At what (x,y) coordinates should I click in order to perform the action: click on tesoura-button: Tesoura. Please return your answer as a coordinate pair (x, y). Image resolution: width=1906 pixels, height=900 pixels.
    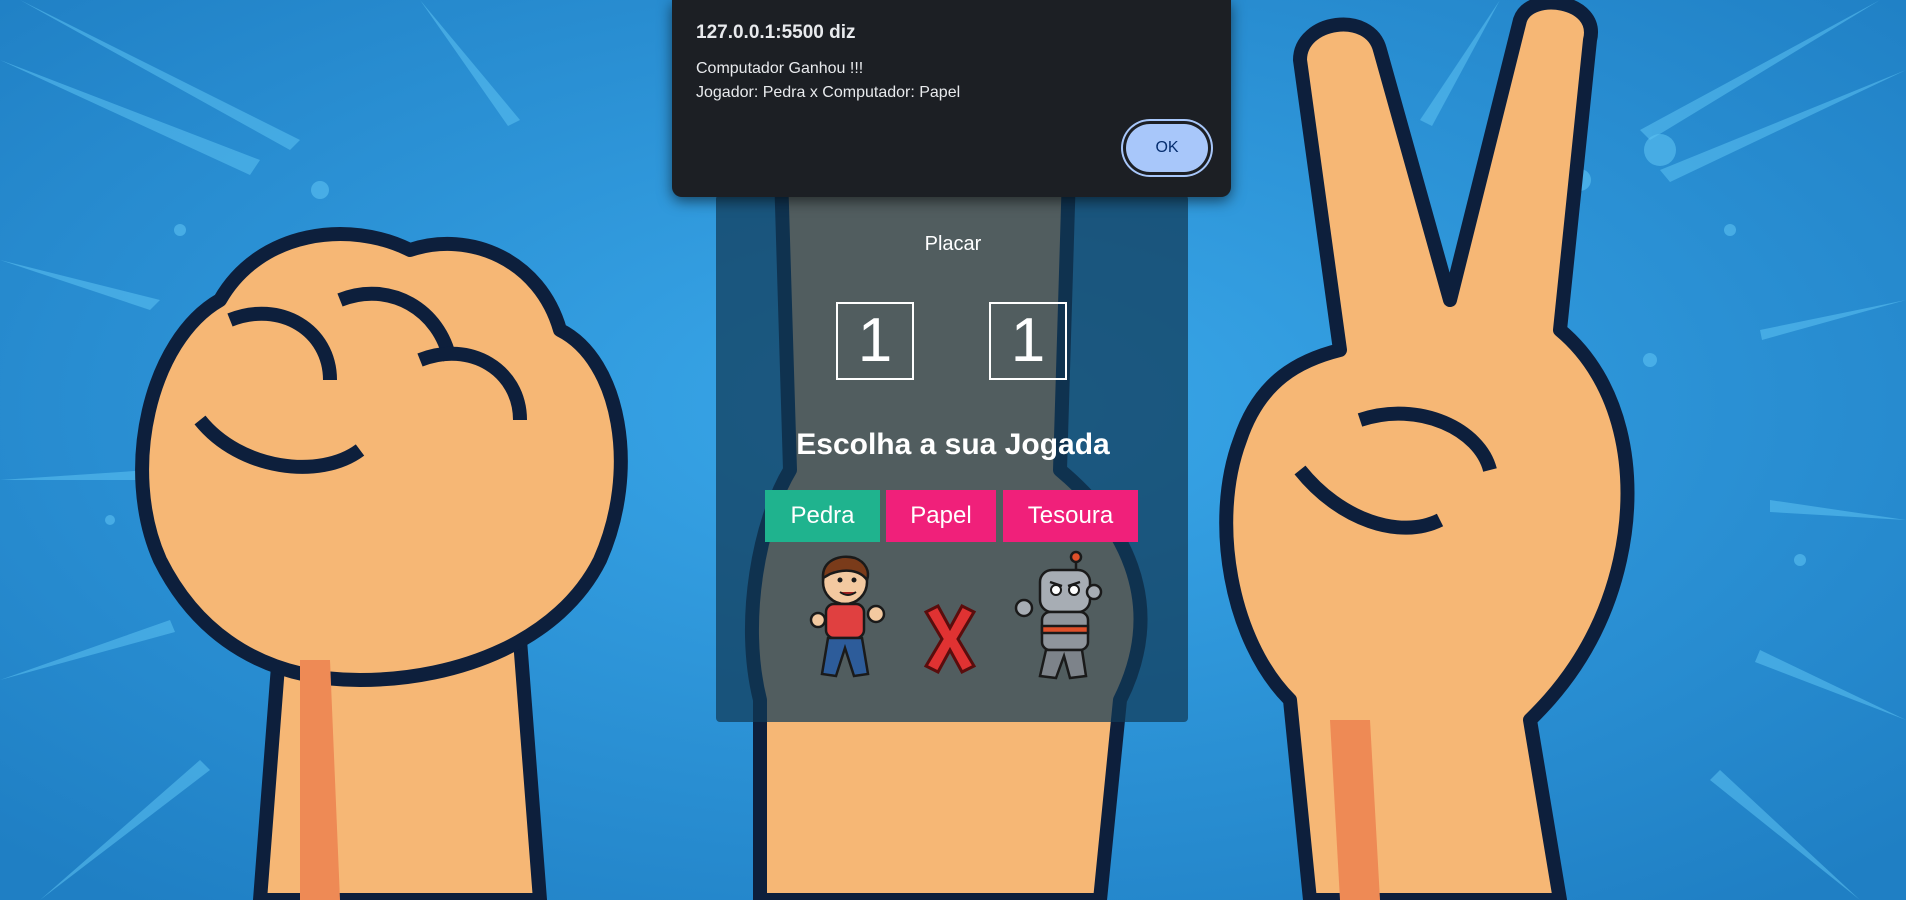
    Looking at the image, I should click on (1070, 516).